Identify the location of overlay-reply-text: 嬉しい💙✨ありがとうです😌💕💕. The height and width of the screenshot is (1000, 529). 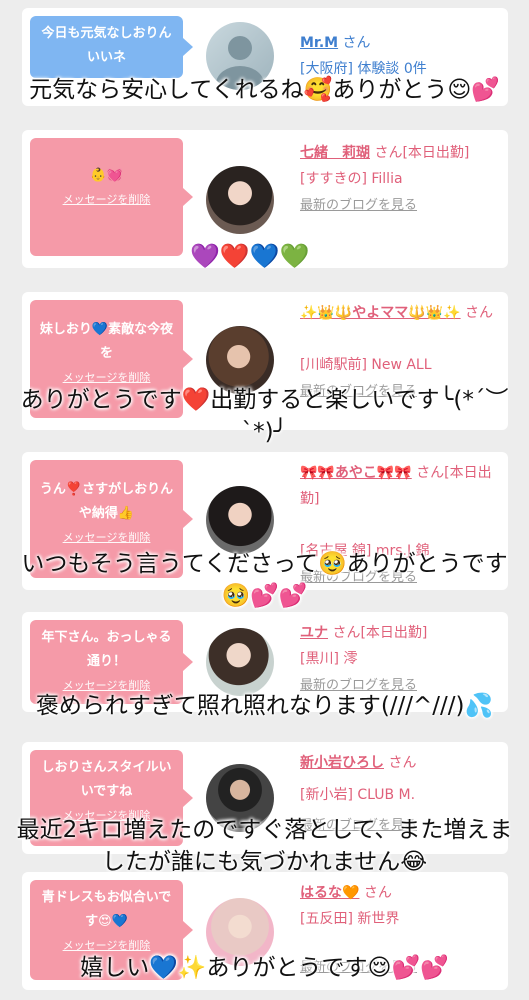
(264, 968).